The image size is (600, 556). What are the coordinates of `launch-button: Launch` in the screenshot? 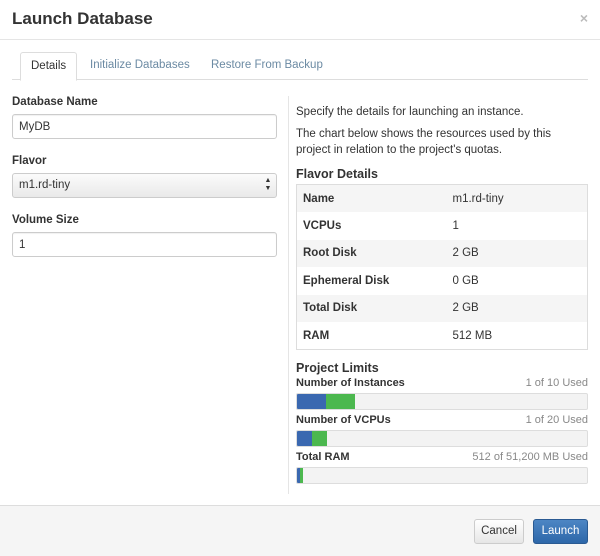 It's located at (560, 531).